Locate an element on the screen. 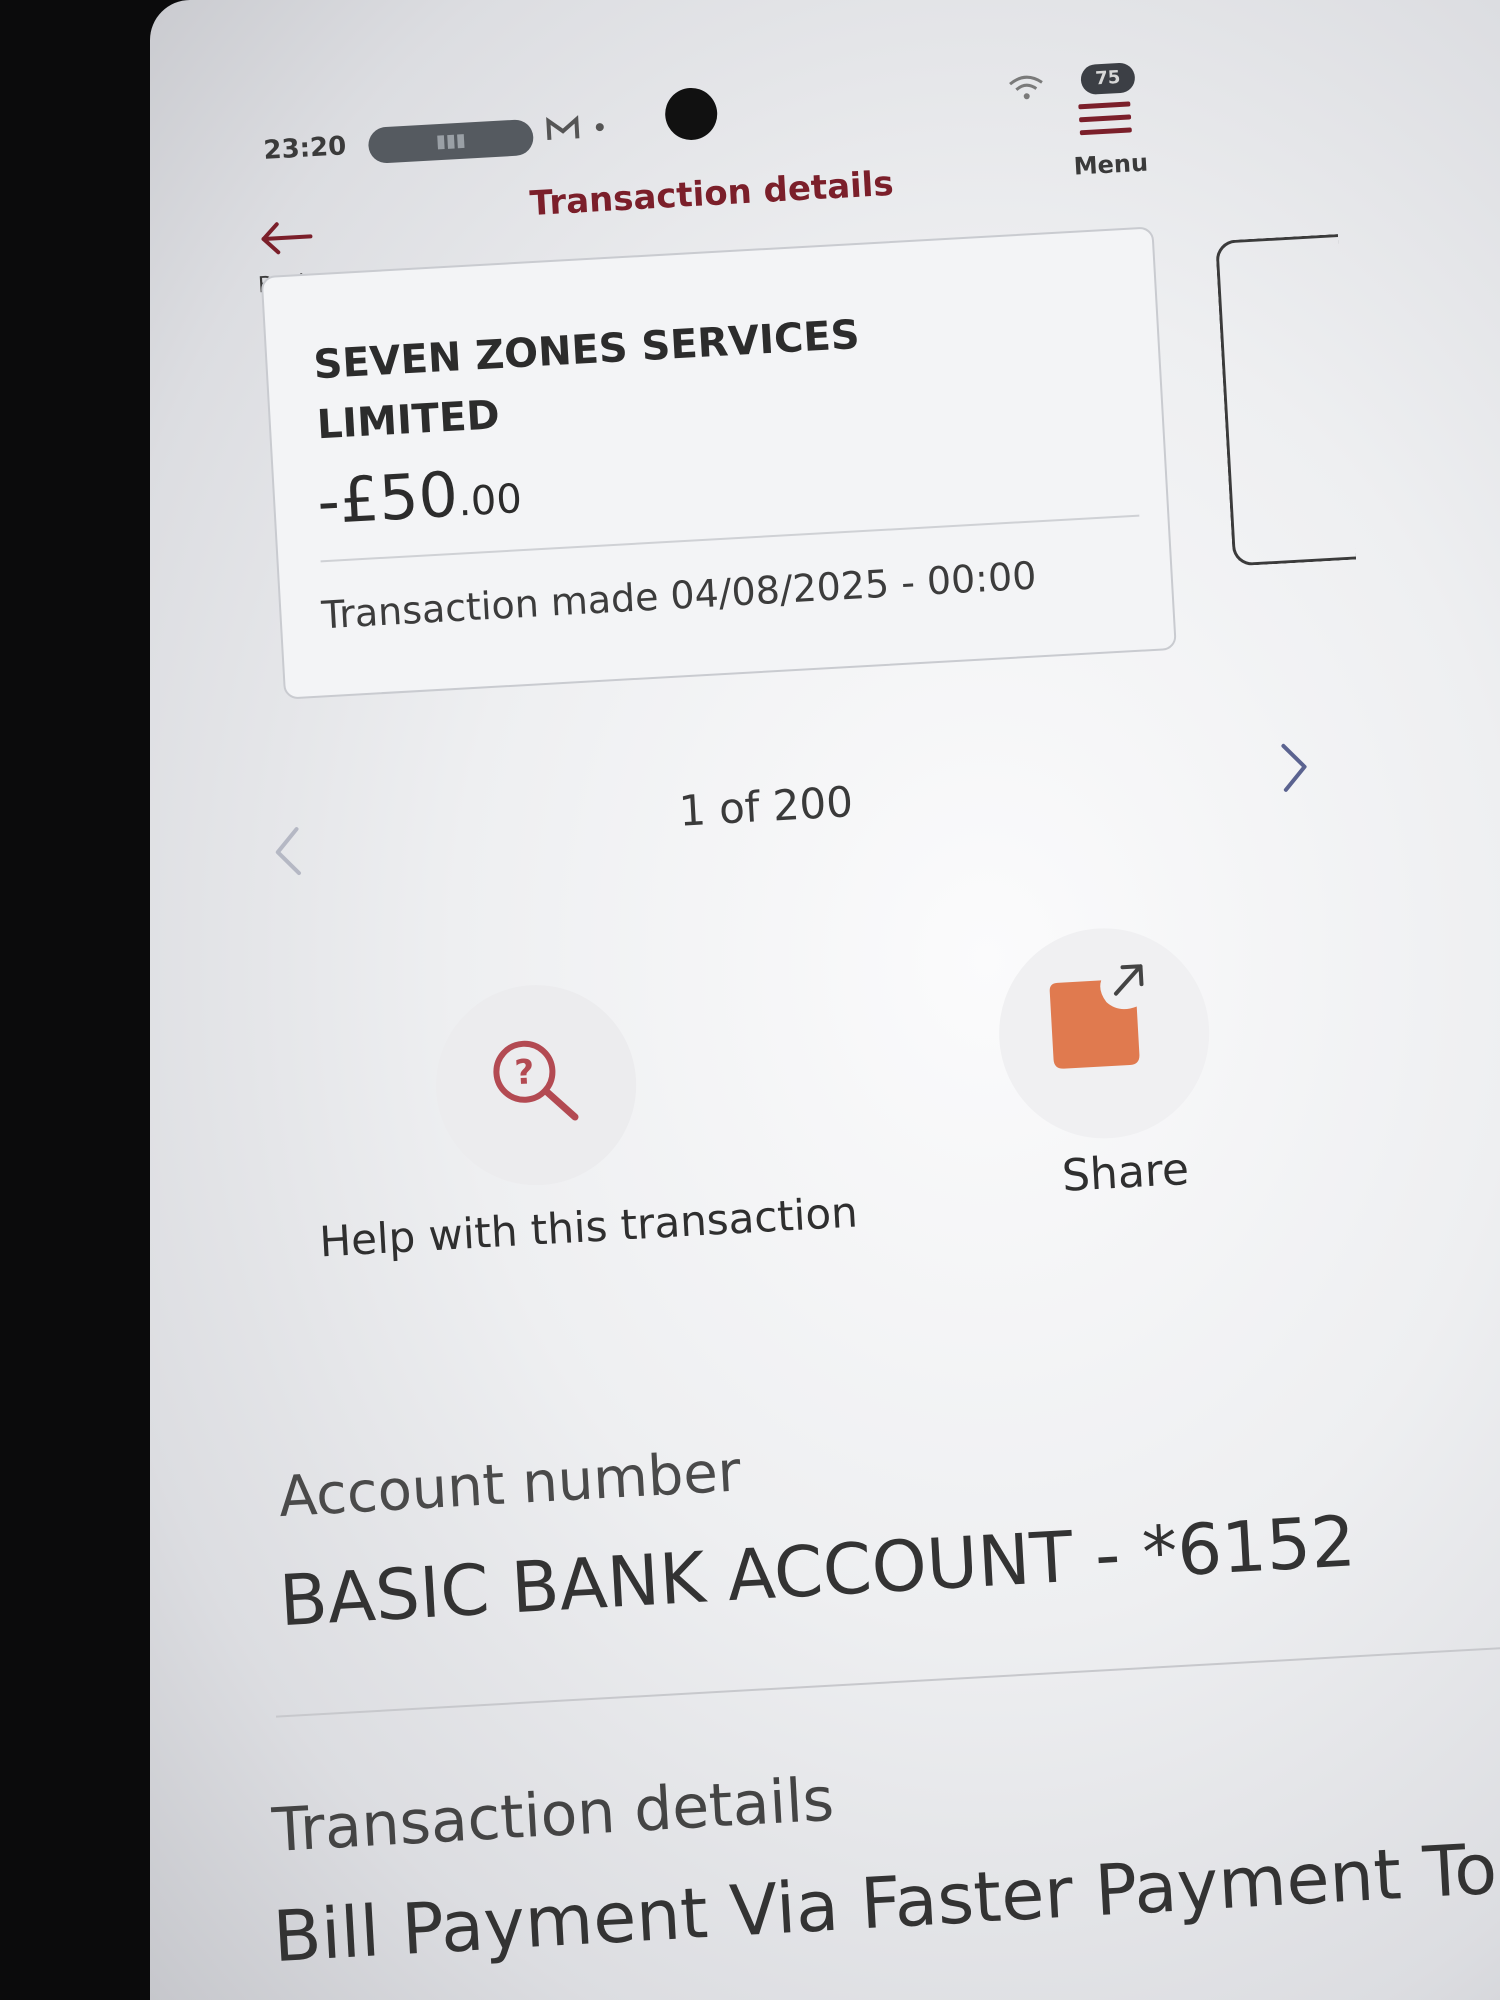  next-card-preview is located at coordinates (1286, 400).